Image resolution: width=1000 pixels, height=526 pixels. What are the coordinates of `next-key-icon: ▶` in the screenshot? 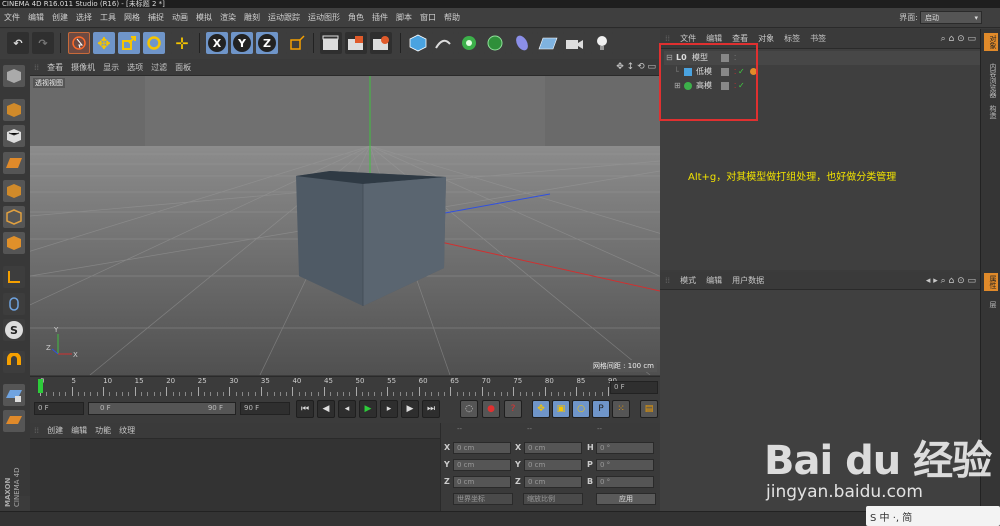 It's located at (410, 409).